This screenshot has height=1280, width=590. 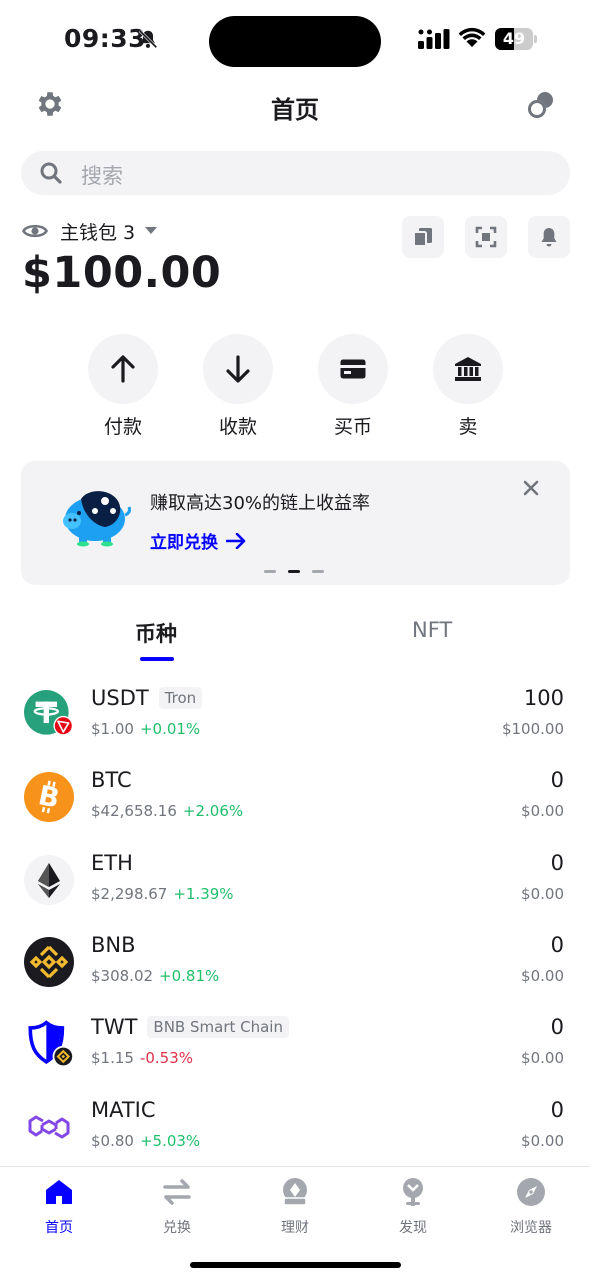 I want to click on asset-row-bnb: BNB $308.02 +0.81% 0 $0.00, so click(x=295, y=974).